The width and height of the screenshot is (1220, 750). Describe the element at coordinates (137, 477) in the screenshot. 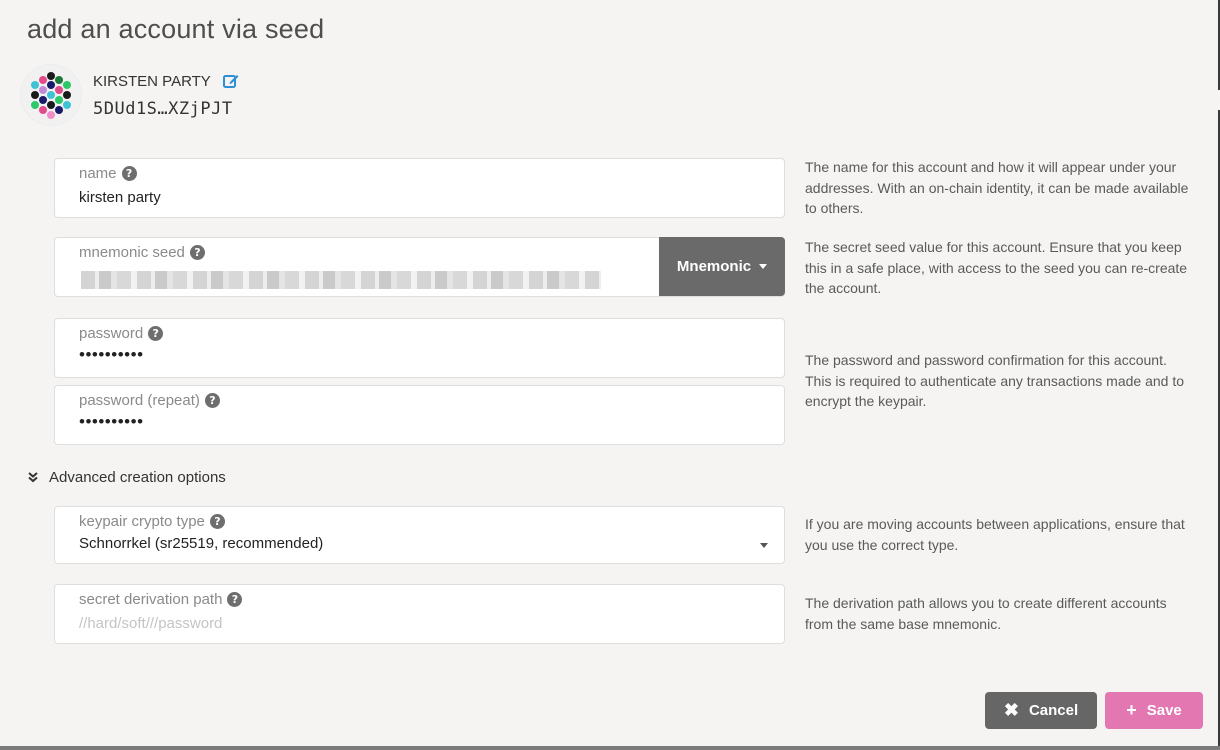

I see `advanced-options-label: Advanced creation options` at that location.